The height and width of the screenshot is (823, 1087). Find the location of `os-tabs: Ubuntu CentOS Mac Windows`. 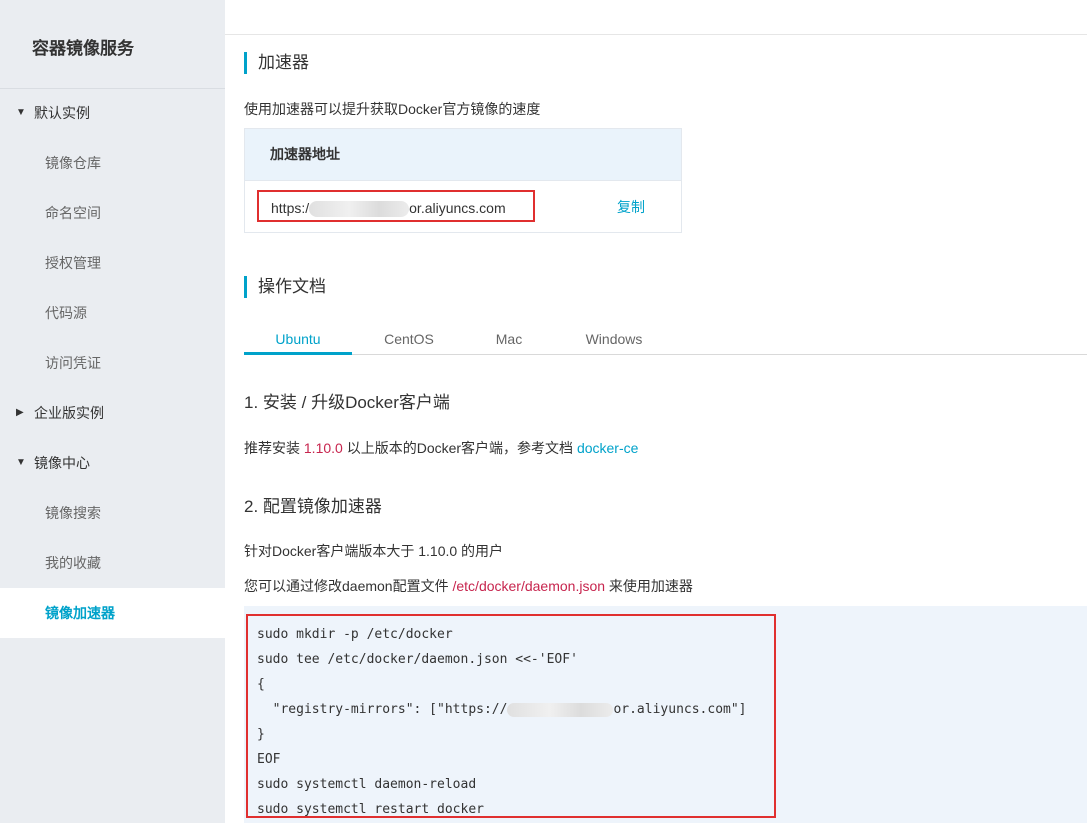

os-tabs: Ubuntu CentOS Mac Windows is located at coordinates (665, 338).